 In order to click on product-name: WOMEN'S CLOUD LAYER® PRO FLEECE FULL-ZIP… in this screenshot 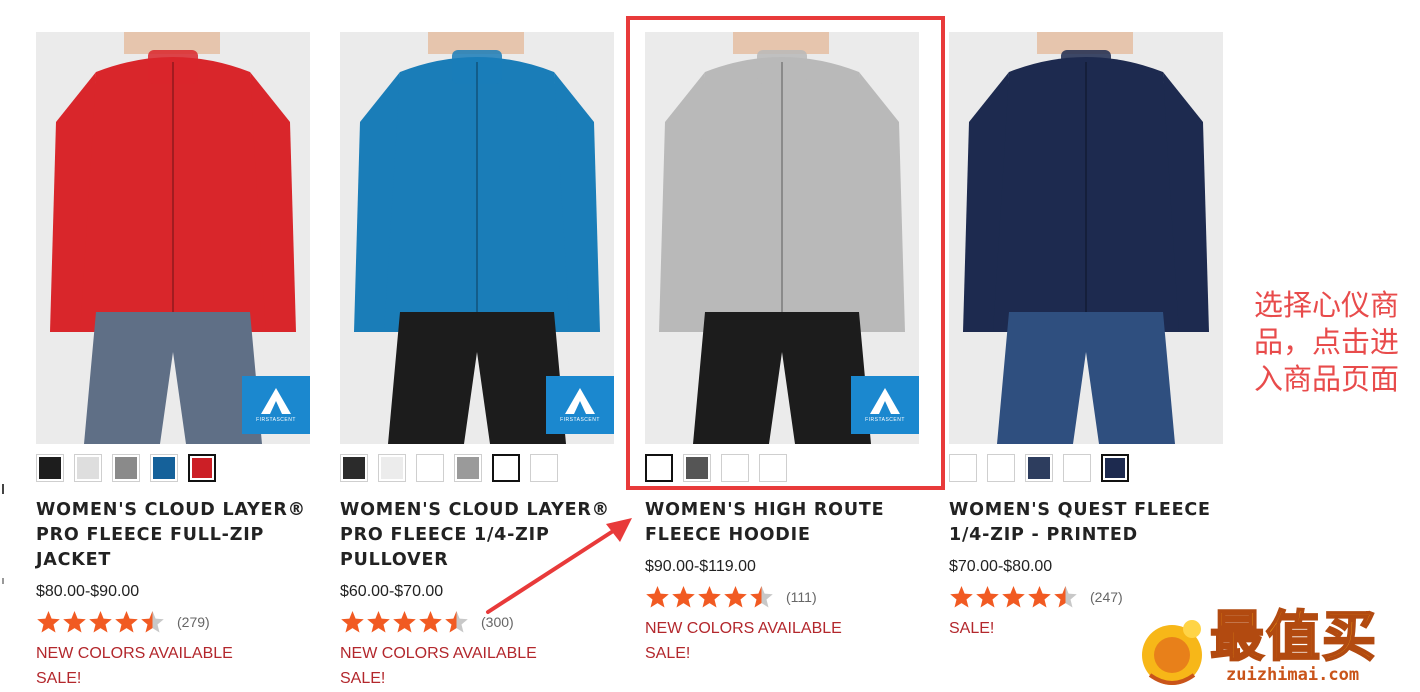, I will do `click(173, 535)`.